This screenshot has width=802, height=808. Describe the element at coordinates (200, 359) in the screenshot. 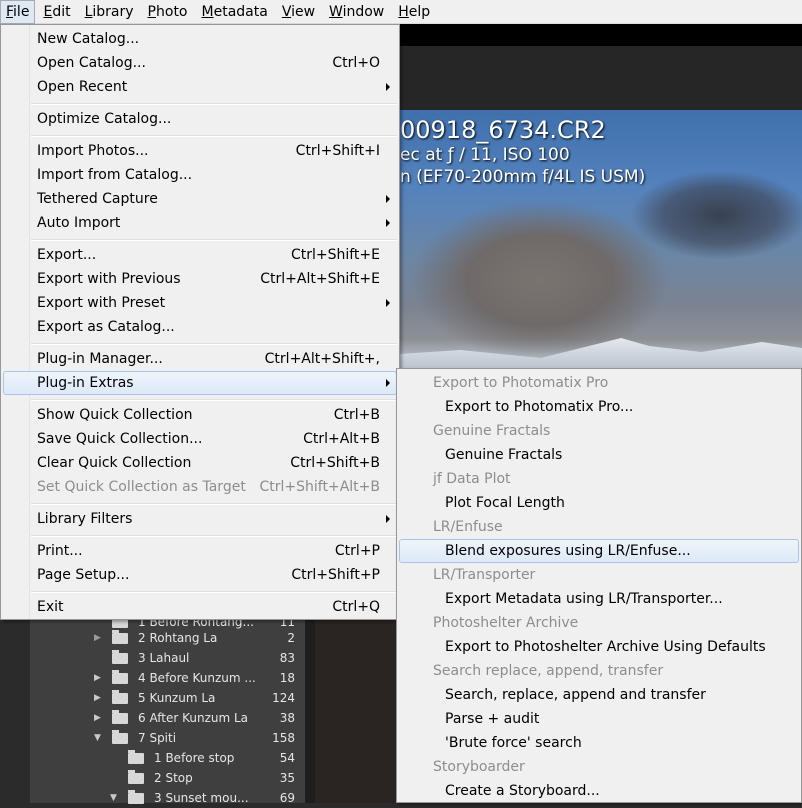

I see `menu-item-plugin-manager: Plug-in Manager... Ctrl+Alt+Shift+,` at that location.